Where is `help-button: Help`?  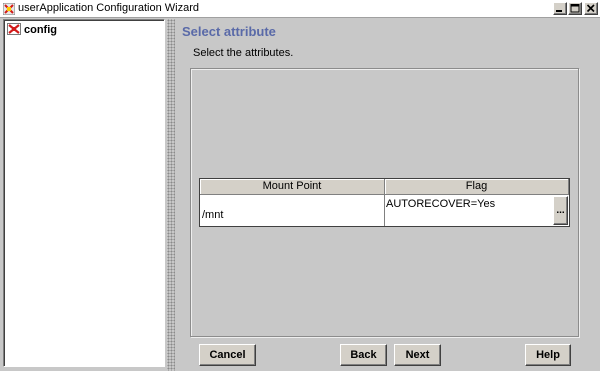
help-button: Help is located at coordinates (548, 355).